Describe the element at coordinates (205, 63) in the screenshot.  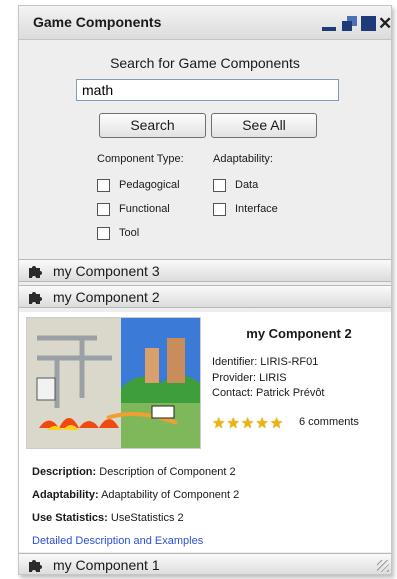
I see `search-heading: Search for Game Components` at that location.